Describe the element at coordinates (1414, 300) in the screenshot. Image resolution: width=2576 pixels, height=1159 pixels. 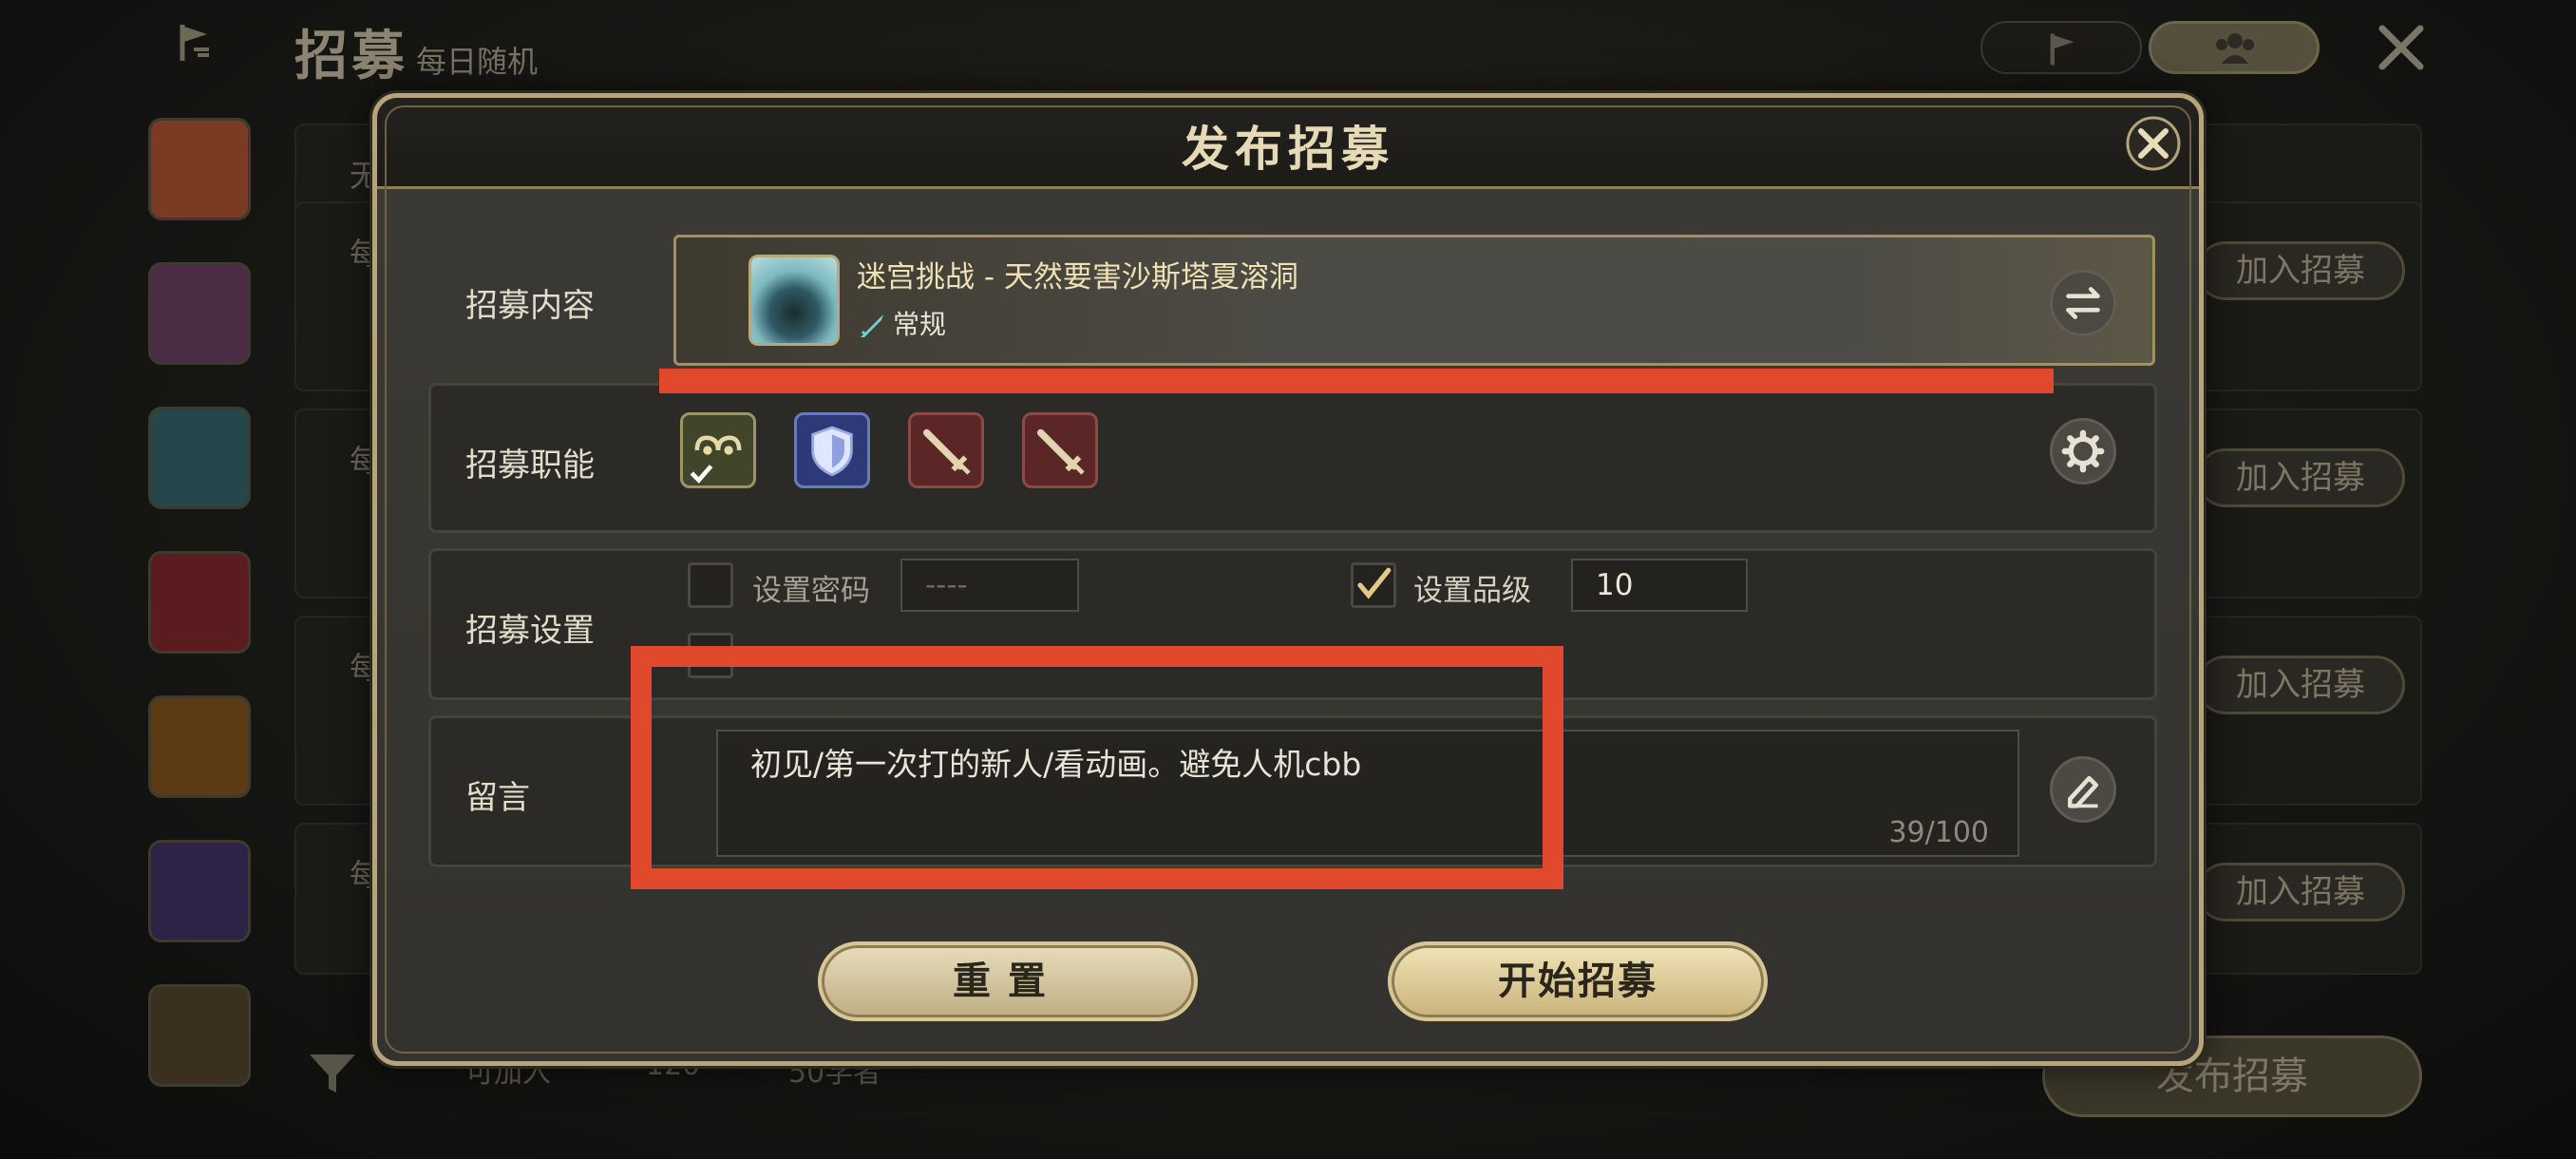
I see `dungeon-selector: 迷宫挑战 - 天然要害沙斯塔夏溶洞 常规` at that location.